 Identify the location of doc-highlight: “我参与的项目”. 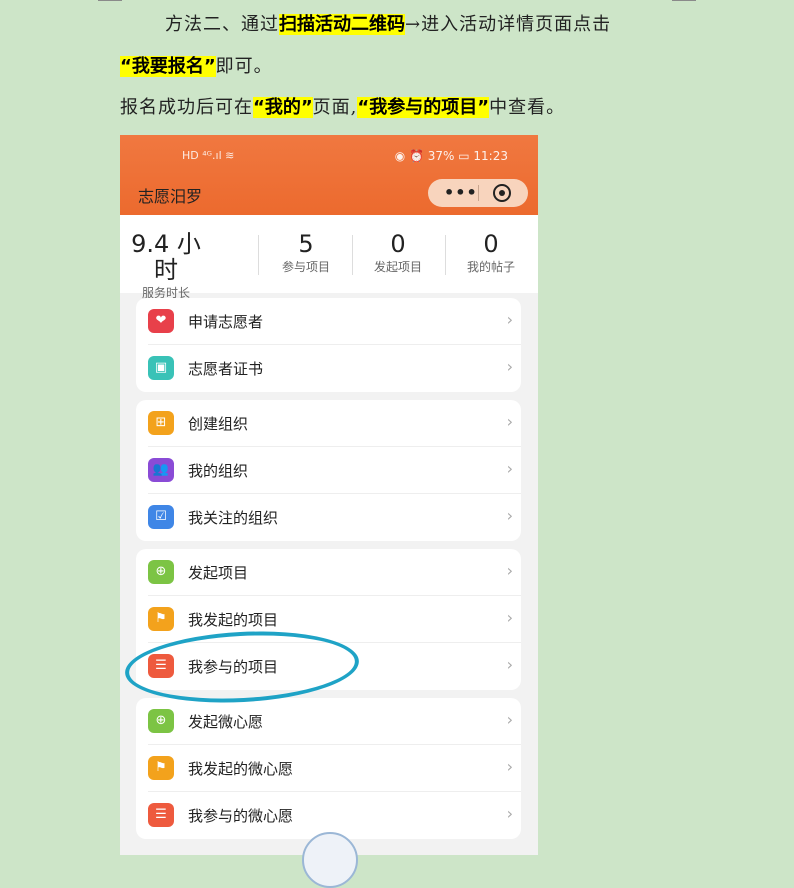
(423, 107).